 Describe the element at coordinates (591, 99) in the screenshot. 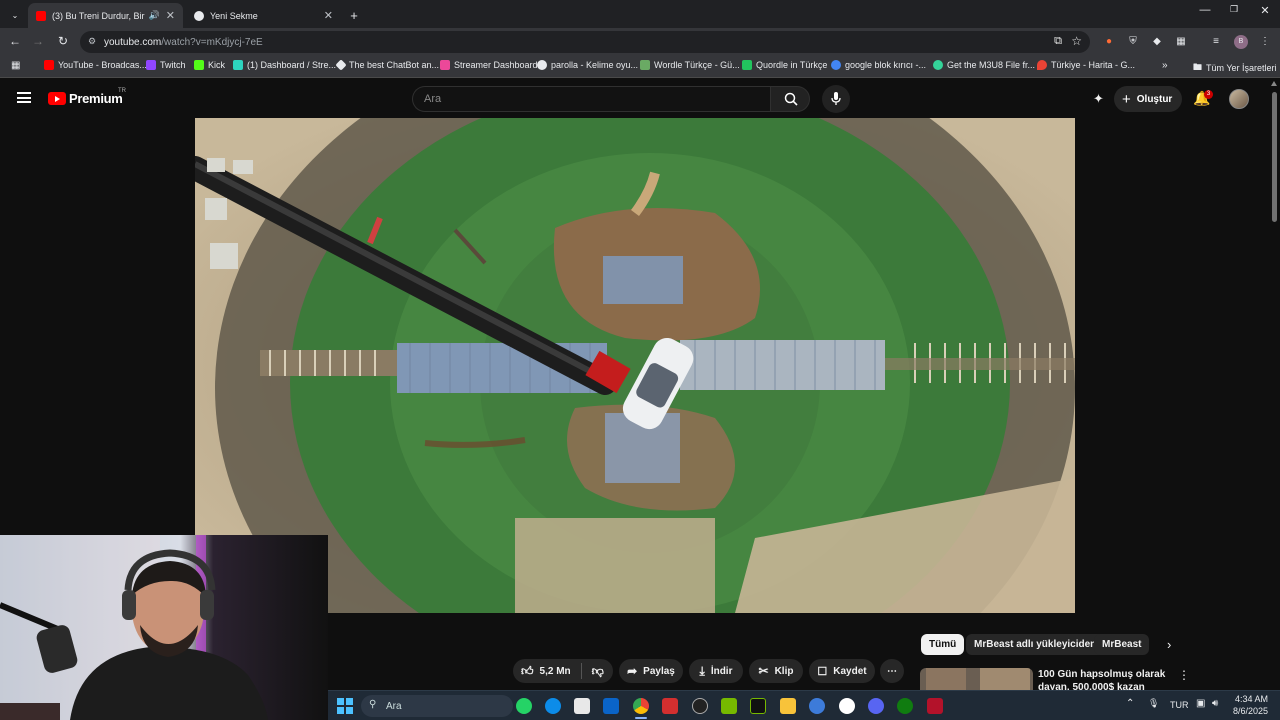

I see `search-input: Ara` at that location.